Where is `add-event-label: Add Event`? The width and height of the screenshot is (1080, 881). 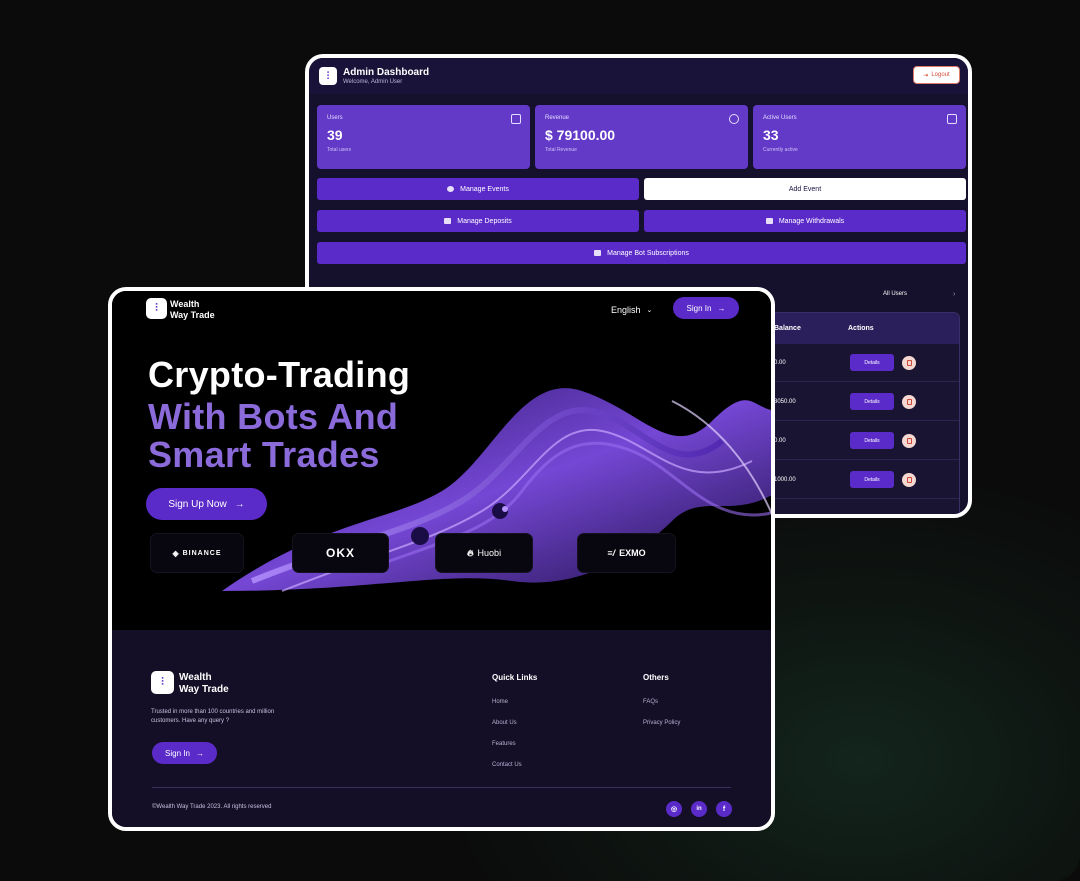 add-event-label: Add Event is located at coordinates (805, 189).